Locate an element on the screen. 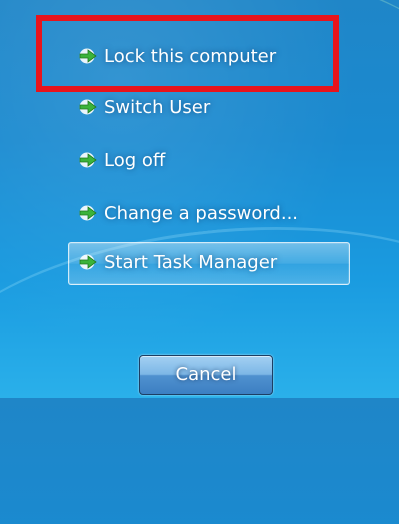 This screenshot has width=399, height=524. start-task-manager-option: Start Task Manager is located at coordinates (177, 262).